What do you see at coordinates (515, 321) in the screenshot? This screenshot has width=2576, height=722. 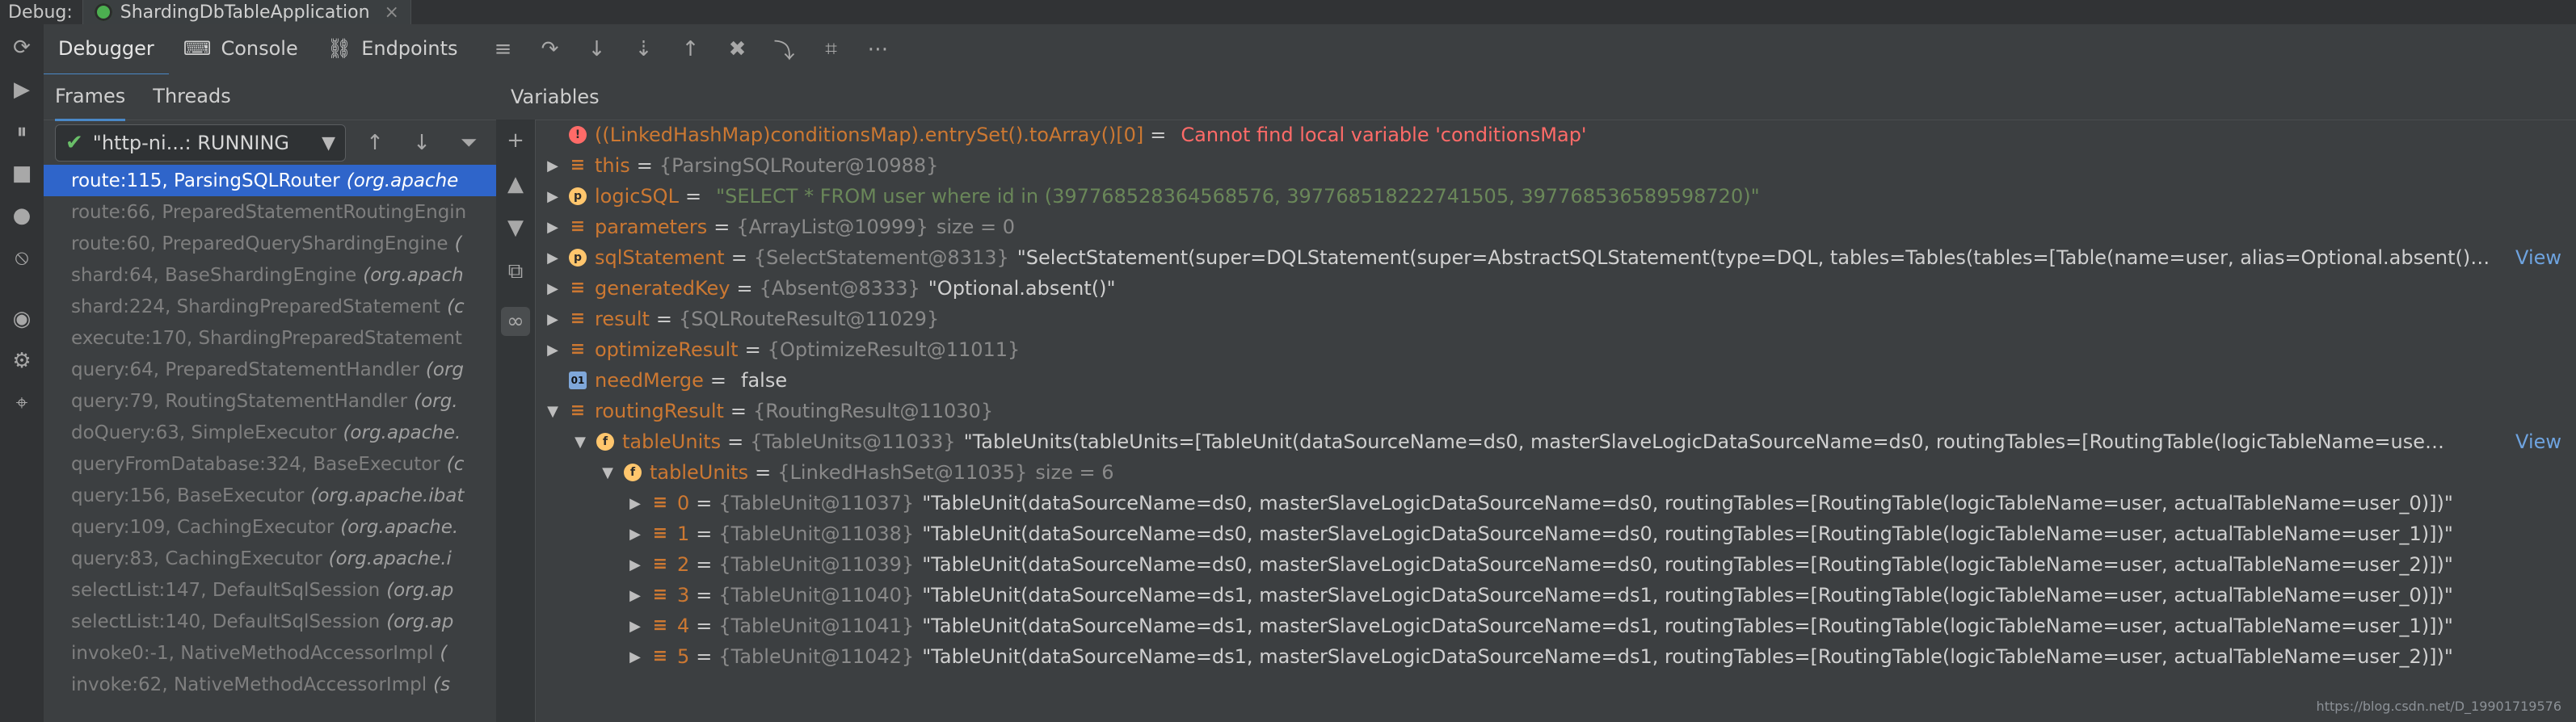 I see `show-watches-icon: ∞` at bounding box center [515, 321].